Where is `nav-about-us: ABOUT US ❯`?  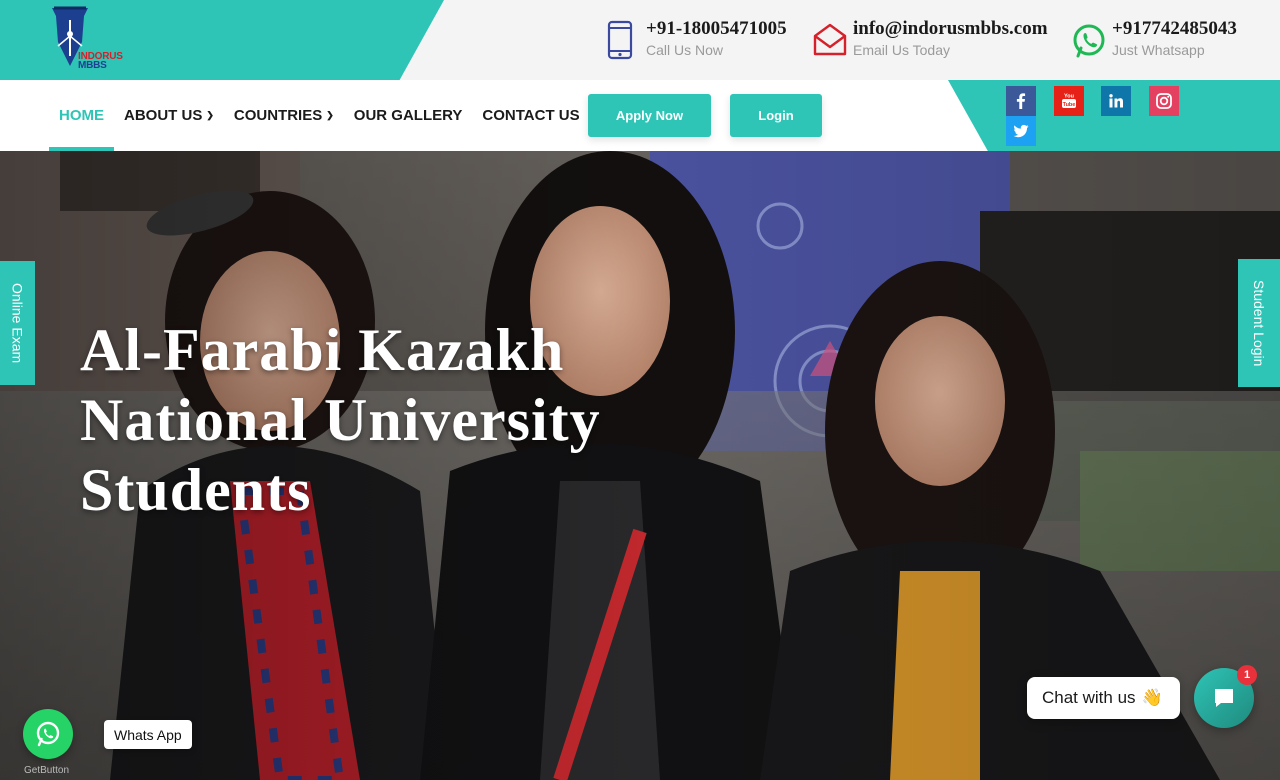
nav-about-us: ABOUT US ❯ is located at coordinates (169, 115).